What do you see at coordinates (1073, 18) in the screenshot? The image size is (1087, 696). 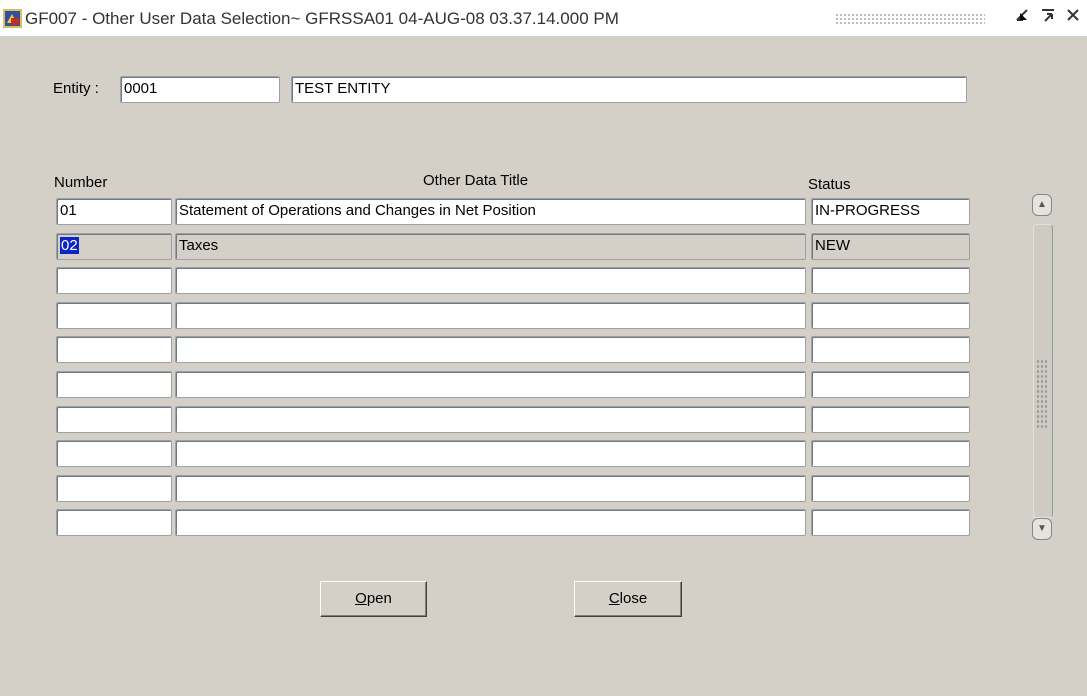 I see `close-icon` at bounding box center [1073, 18].